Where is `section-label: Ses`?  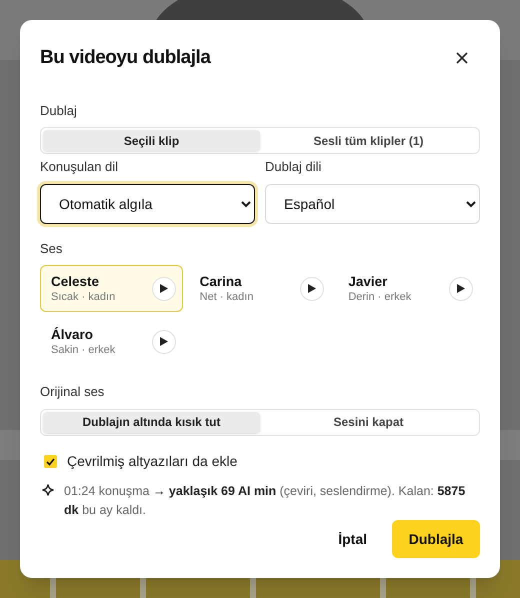
section-label: Ses is located at coordinates (52, 249).